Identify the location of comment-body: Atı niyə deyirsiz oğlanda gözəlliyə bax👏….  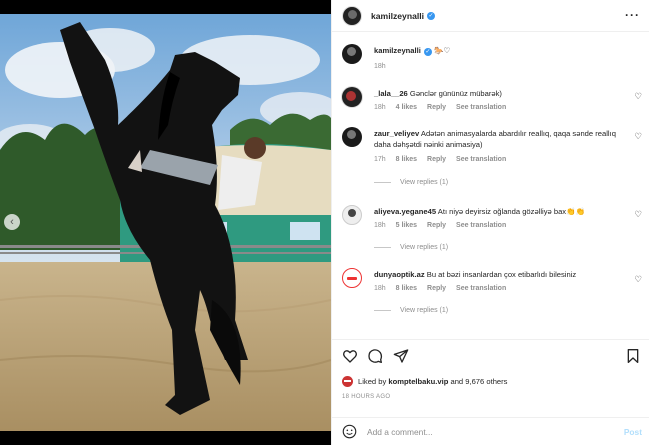
(511, 211).